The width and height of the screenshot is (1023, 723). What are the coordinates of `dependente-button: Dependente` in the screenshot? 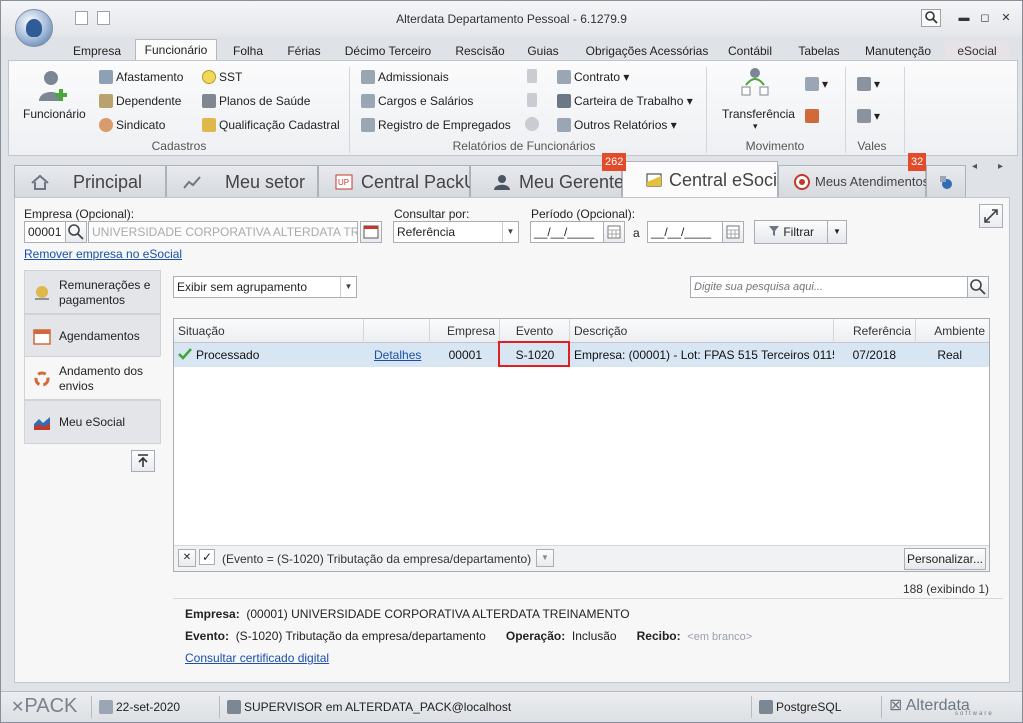 It's located at (140, 101).